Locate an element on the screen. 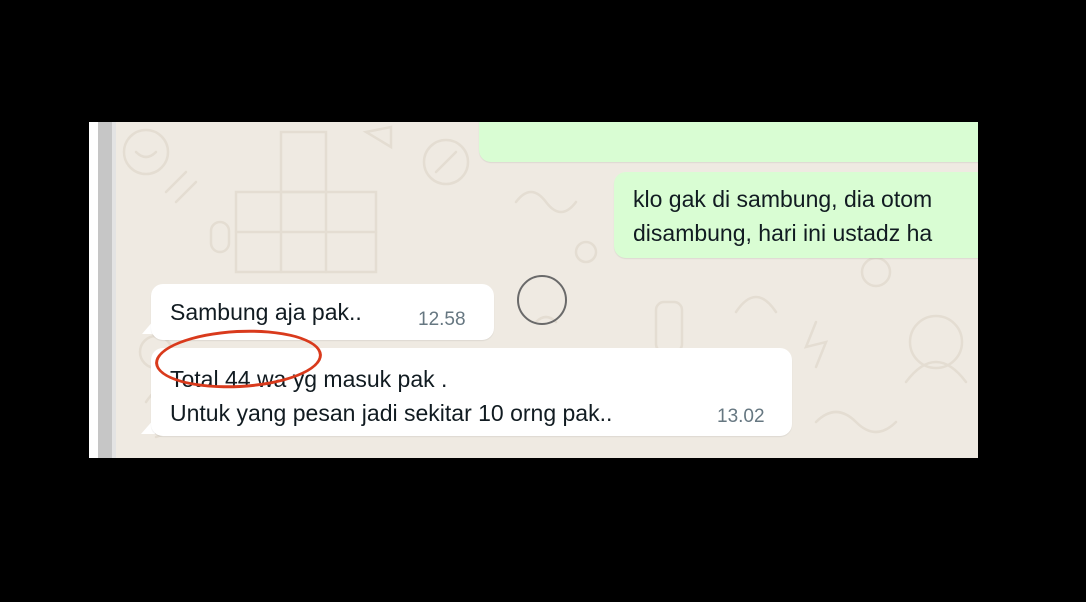  outgoing-message-bubble-partial is located at coordinates (728, 142).